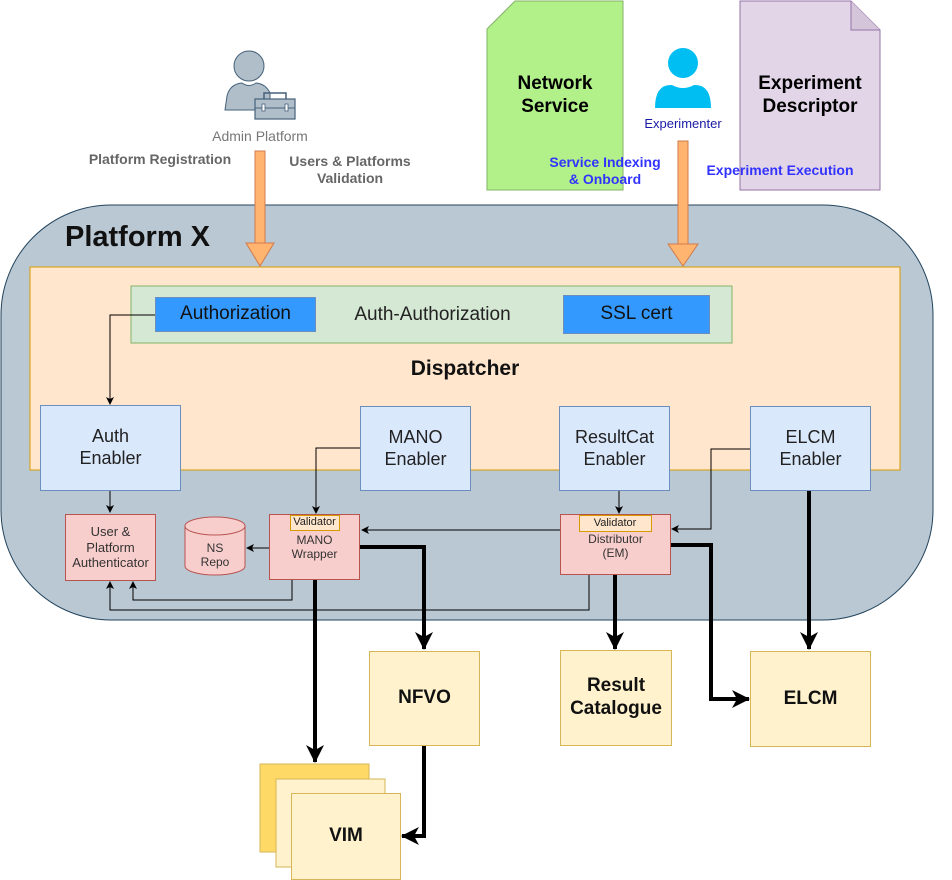 The width and height of the screenshot is (952, 880). What do you see at coordinates (110, 563) in the screenshot?
I see `authenticator-line3: Authenticator` at bounding box center [110, 563].